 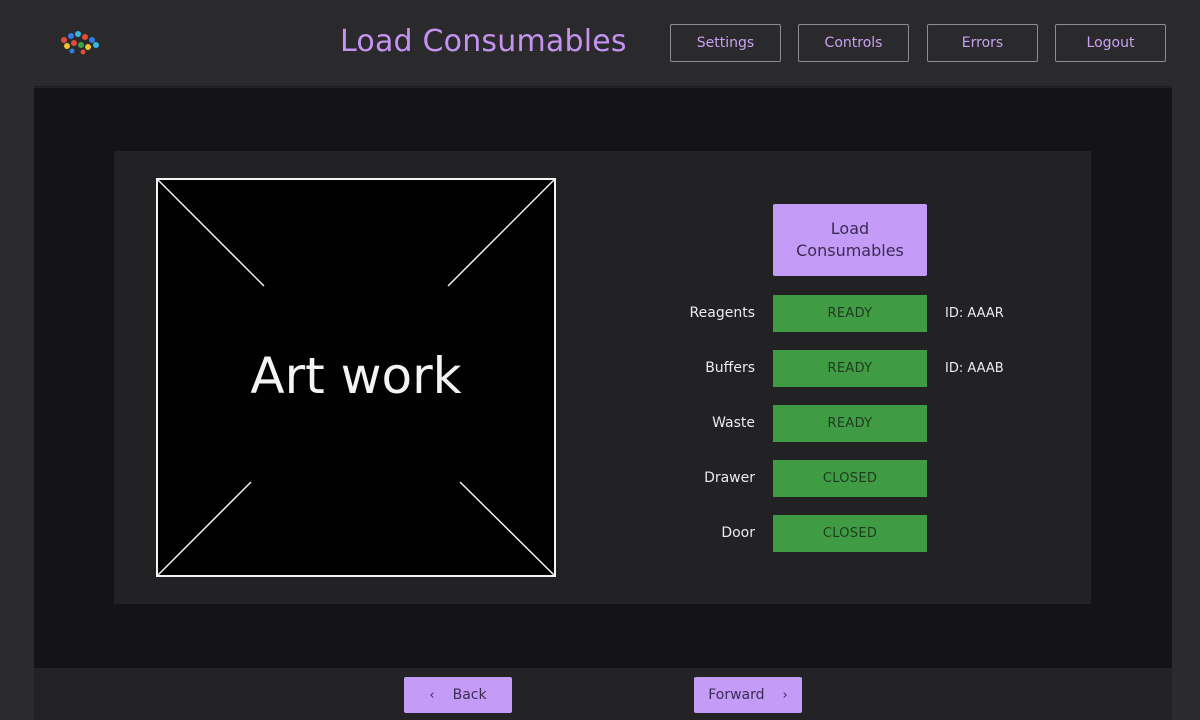 What do you see at coordinates (736, 695) in the screenshot?
I see `forward-label: Forward` at bounding box center [736, 695].